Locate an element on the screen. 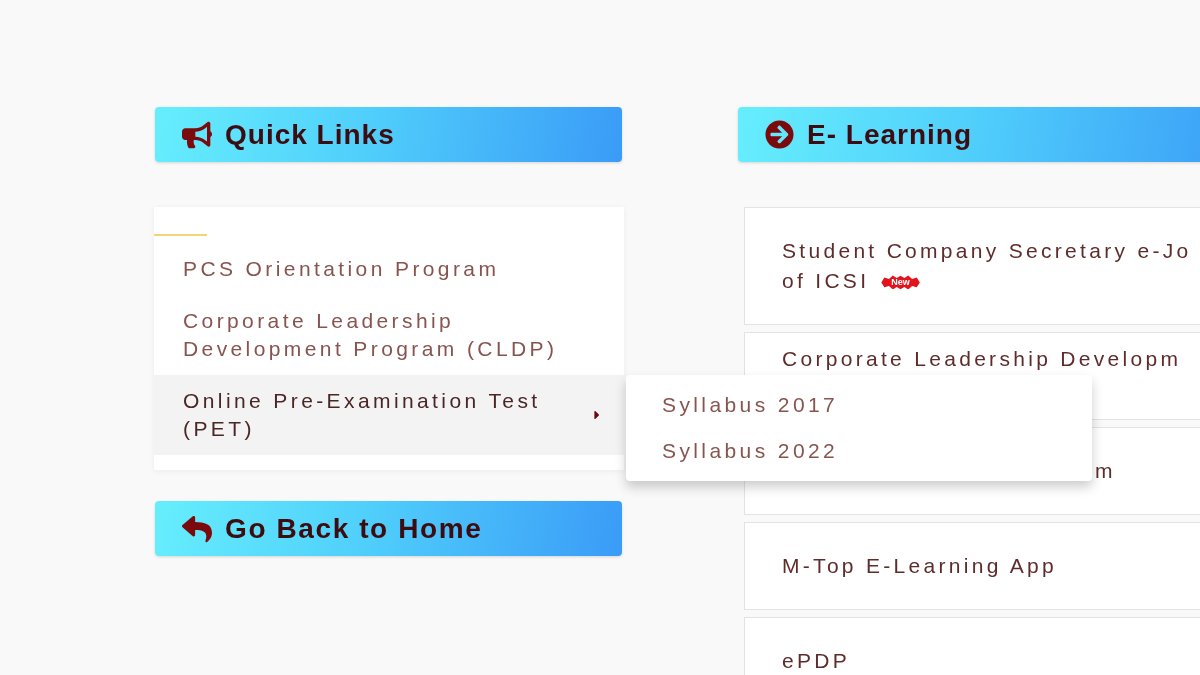 This screenshot has width=1200, height=675. card-link: ePDP is located at coordinates (816, 660).